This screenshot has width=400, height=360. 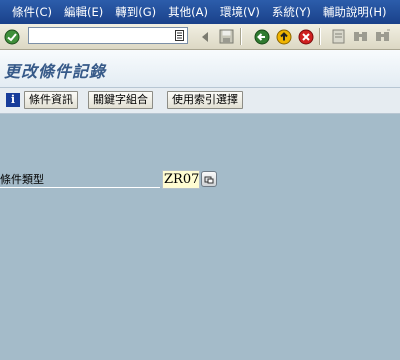 I want to click on exit-icon, so click(x=283, y=36).